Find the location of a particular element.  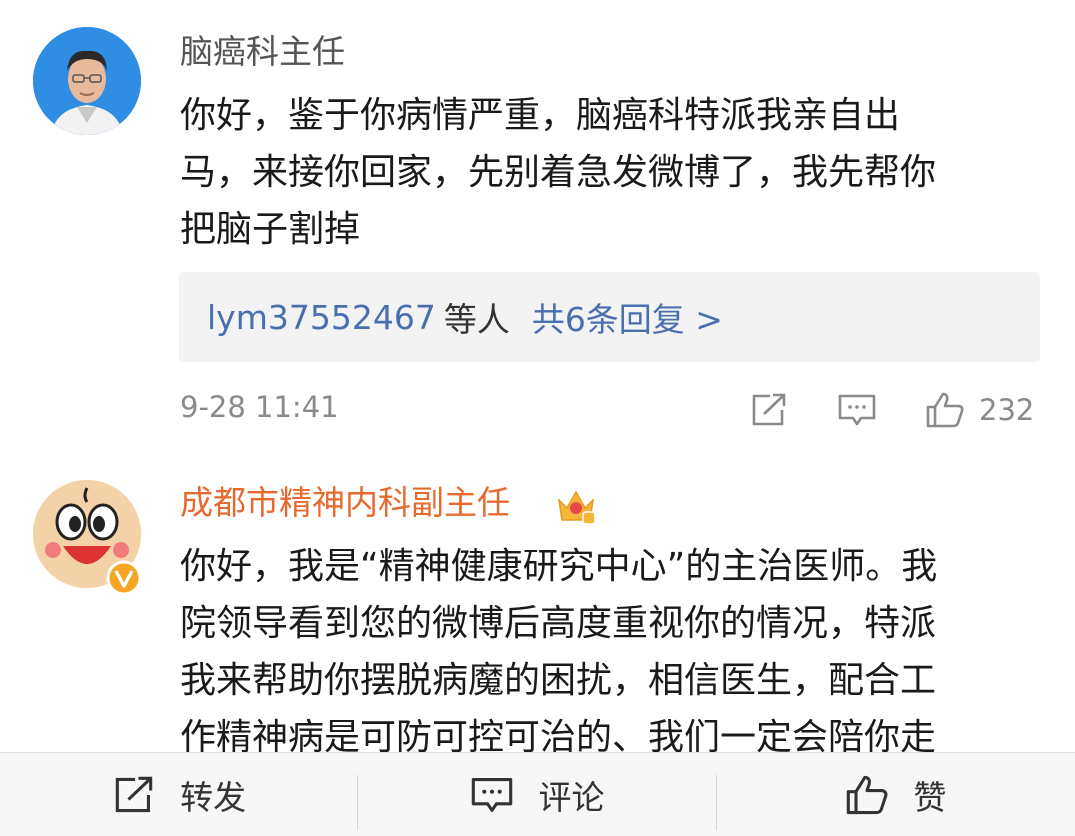

reply-users-link: lym37552467 is located at coordinates (321, 317).